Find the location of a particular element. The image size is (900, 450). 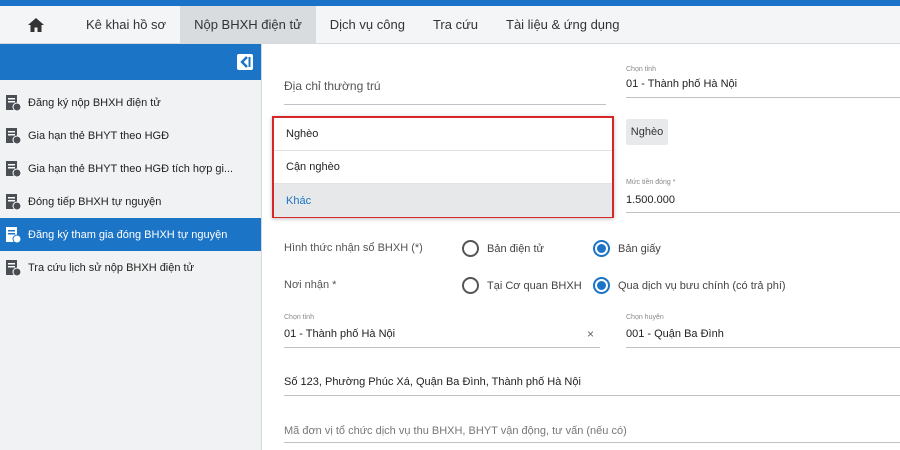

sidebar-item-dang-ky-nop: Đăng ký nộp BHXH điện tử is located at coordinates (130, 102).